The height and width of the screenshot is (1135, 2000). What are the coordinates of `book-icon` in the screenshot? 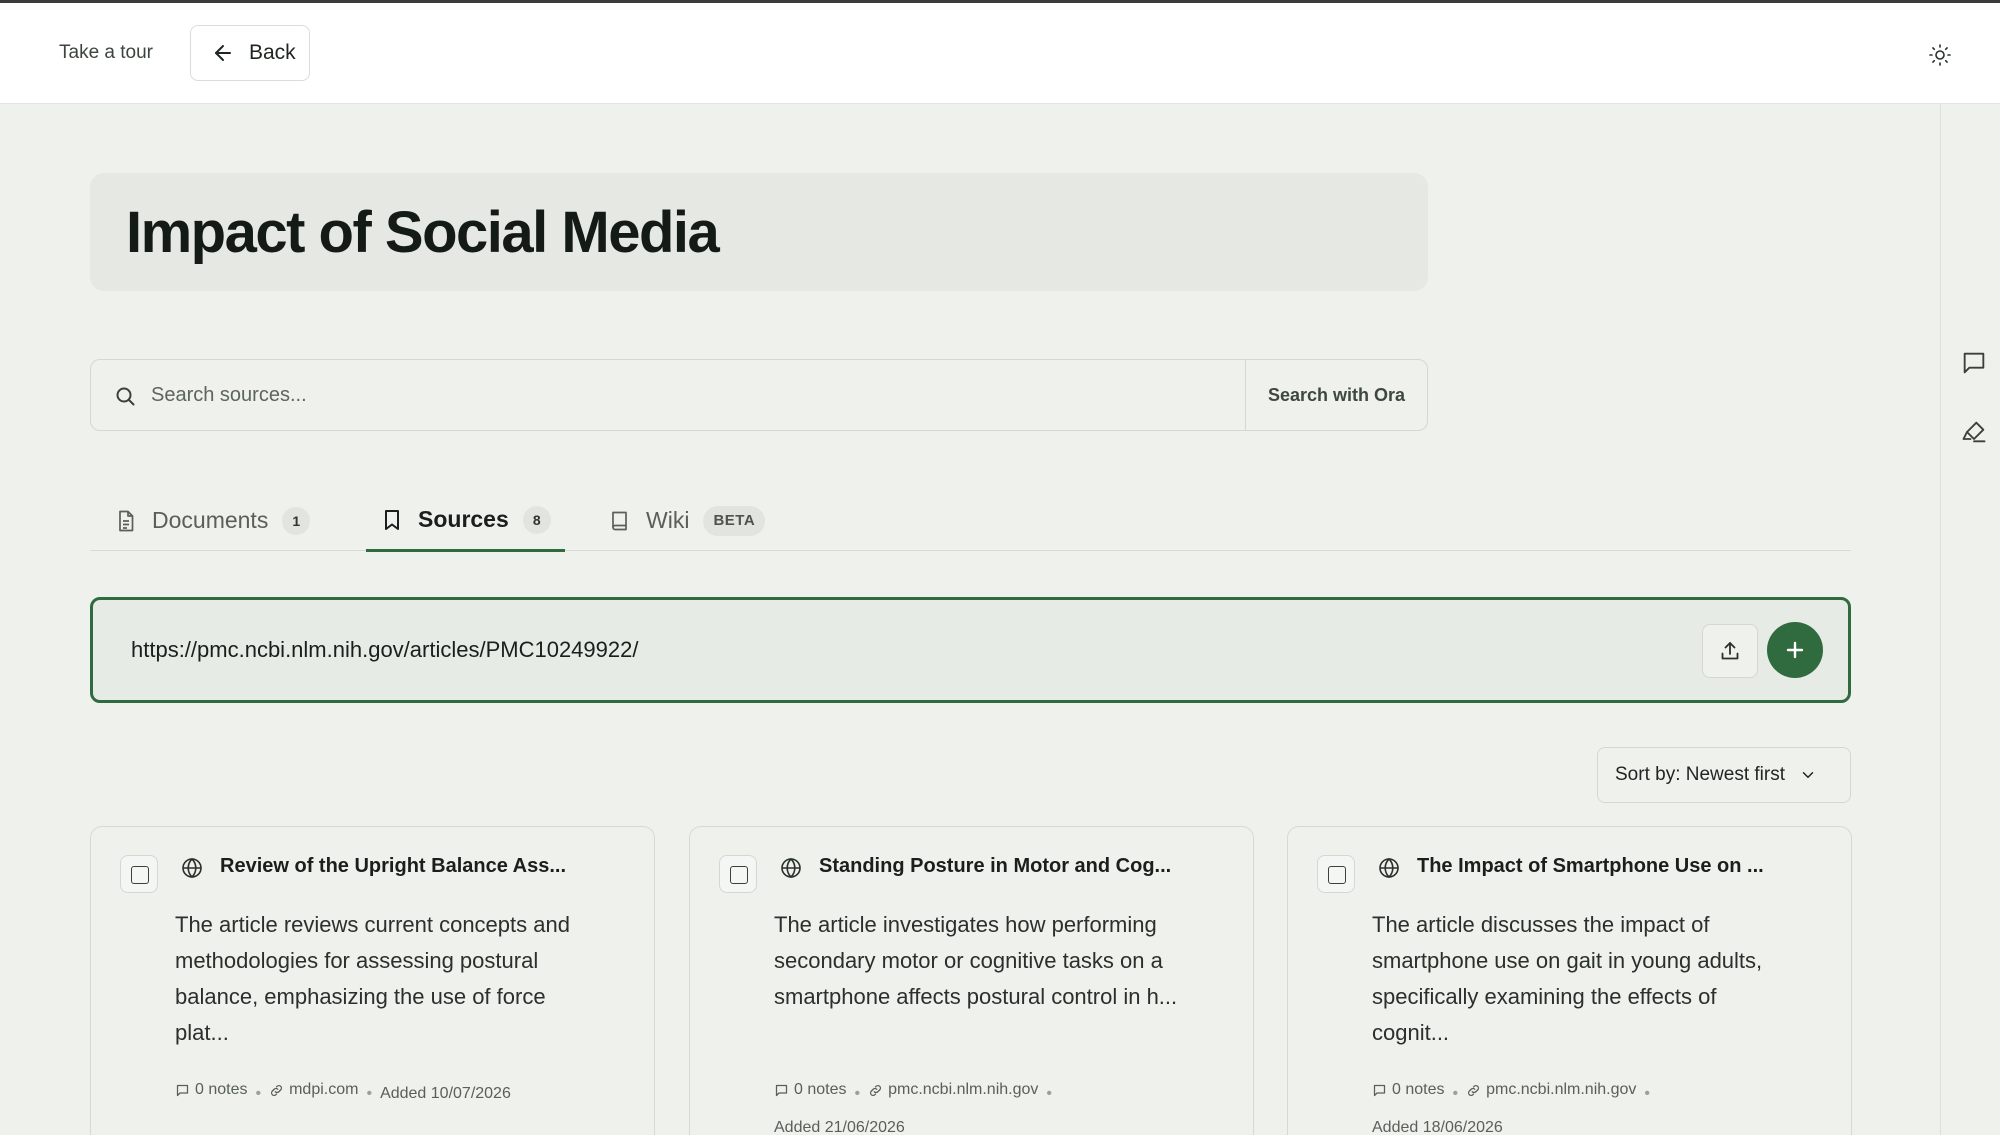 It's located at (619, 520).